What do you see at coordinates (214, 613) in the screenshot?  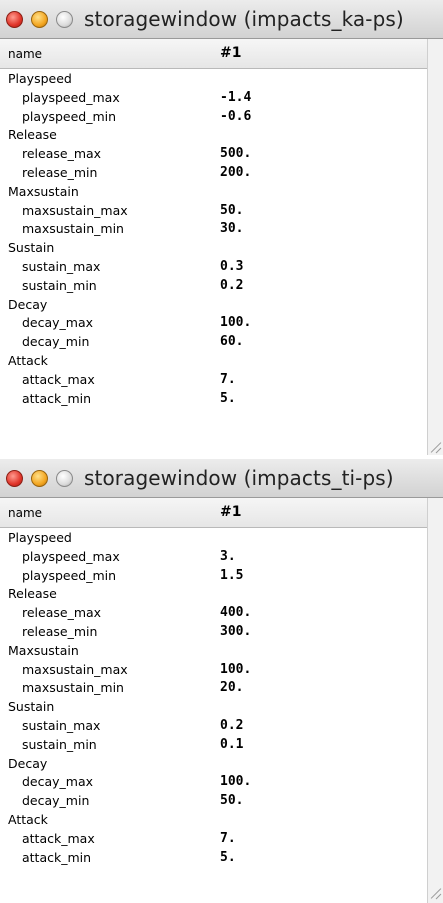 I see `param-row: release_max 400.` at bounding box center [214, 613].